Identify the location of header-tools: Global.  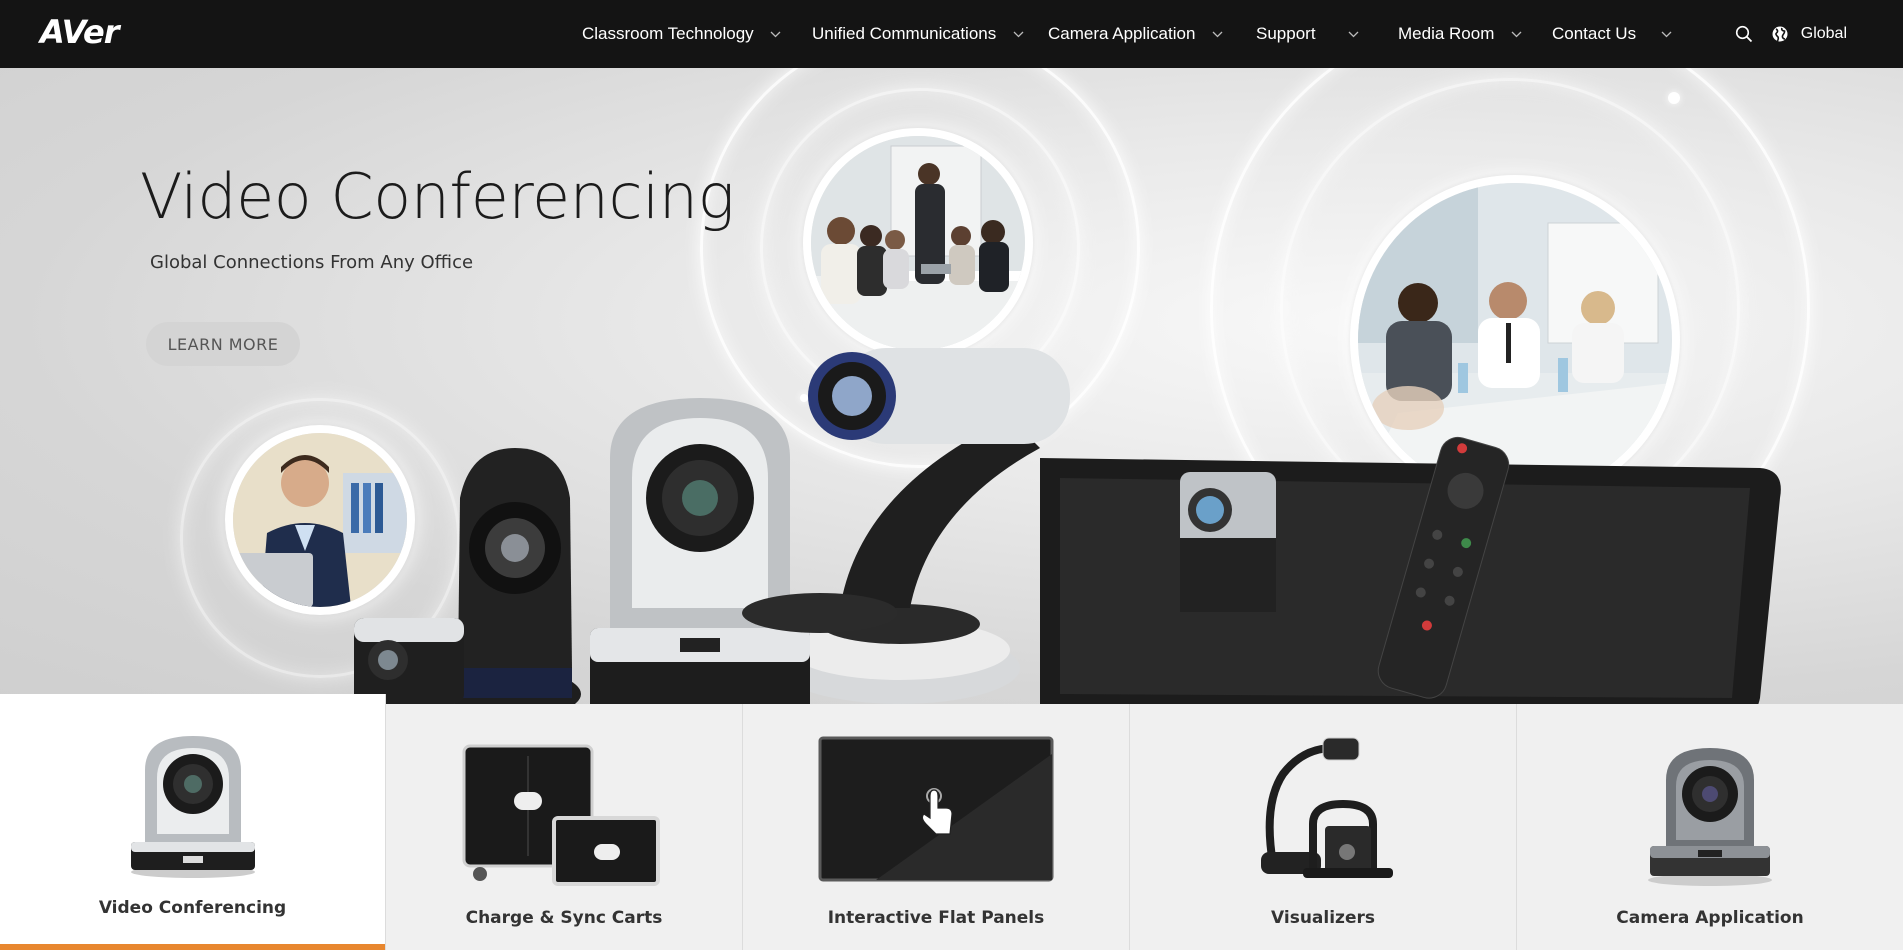
(1790, 34).